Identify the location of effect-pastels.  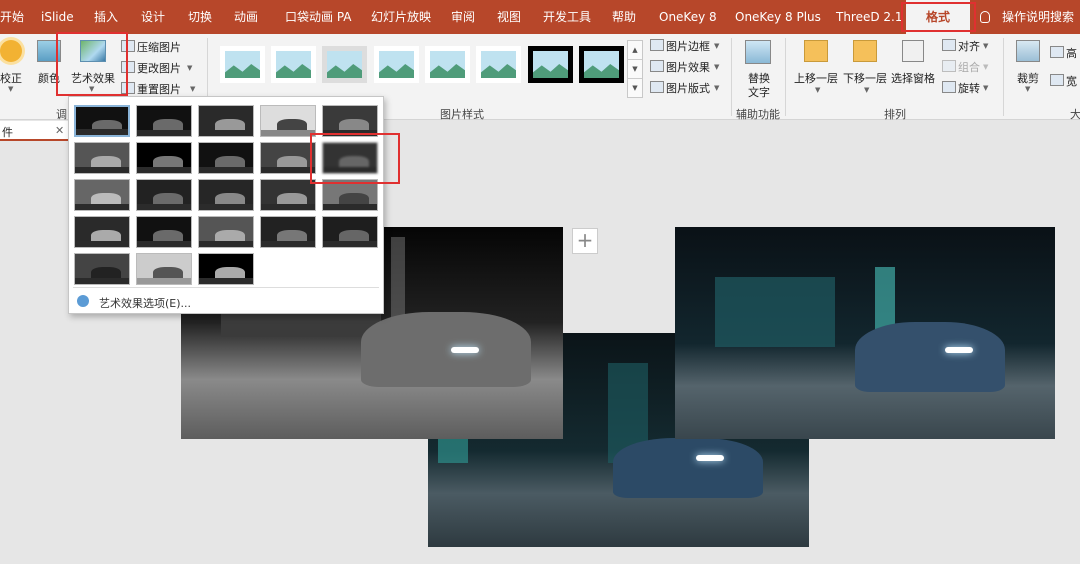
(350, 232).